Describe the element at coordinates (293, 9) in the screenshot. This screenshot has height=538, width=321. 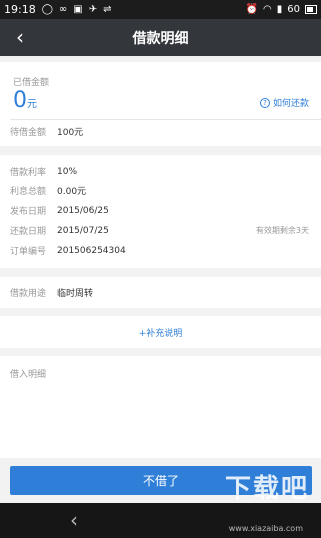
I see `battery-level: 60` at that location.